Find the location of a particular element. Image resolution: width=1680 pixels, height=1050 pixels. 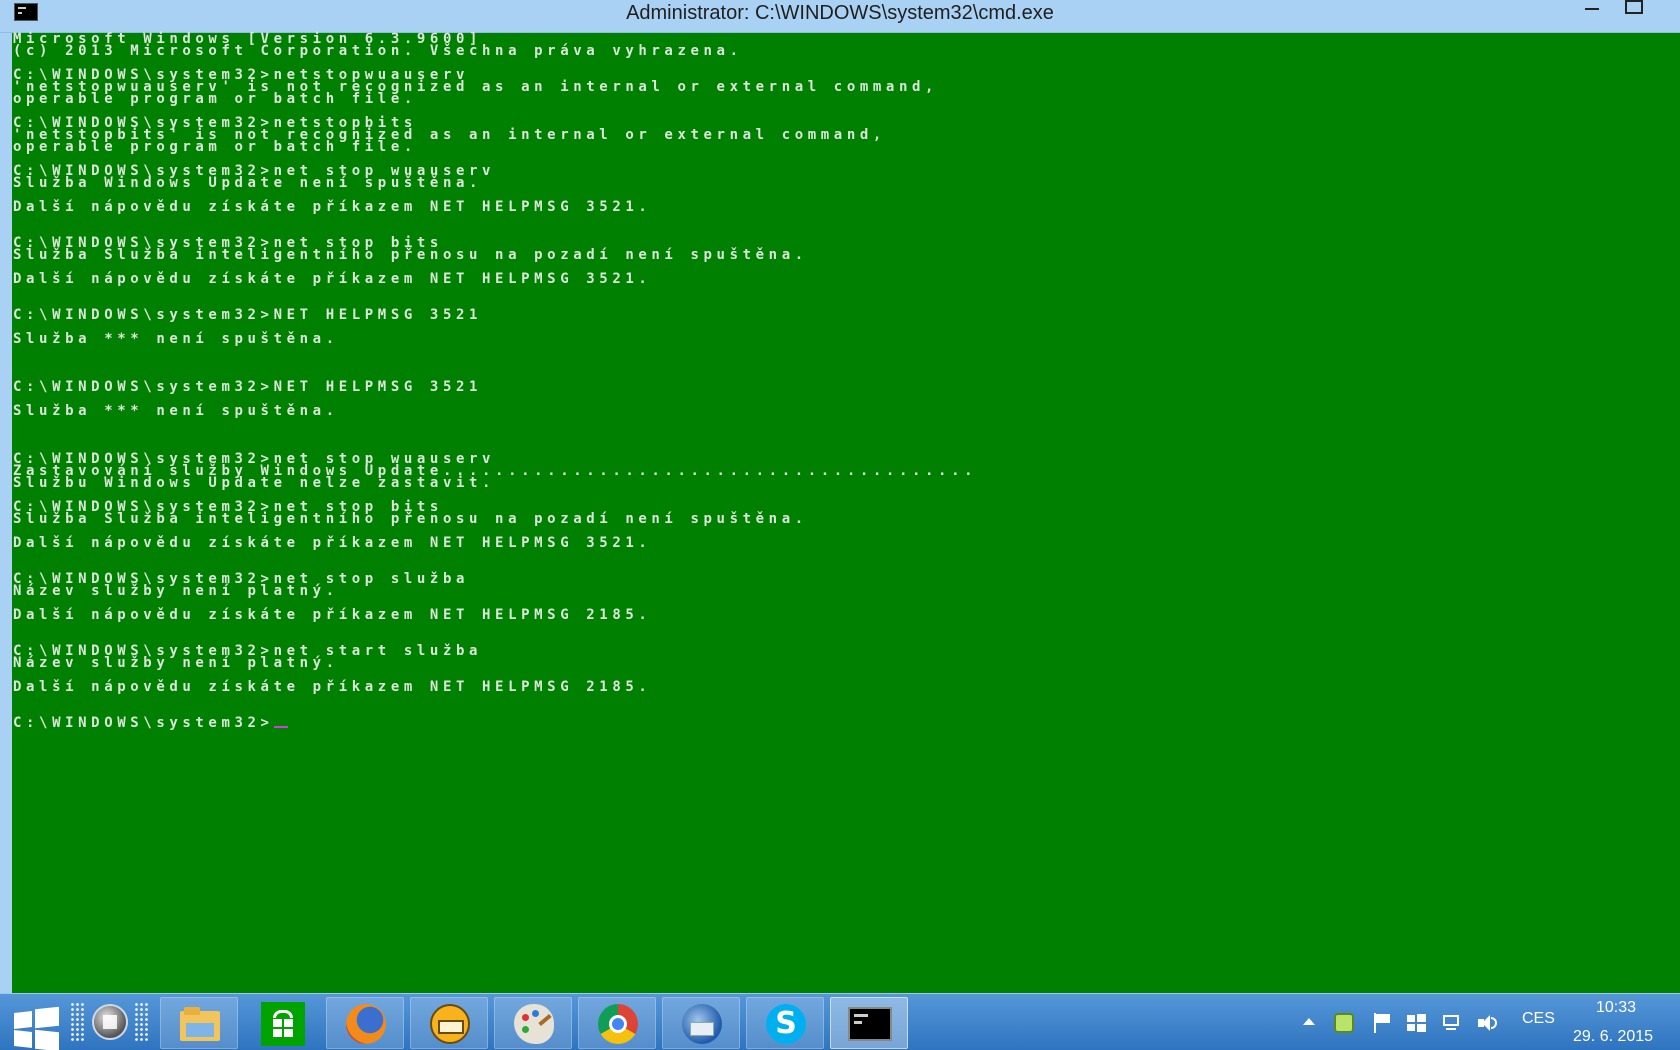

firefox-icon is located at coordinates (366, 1024).